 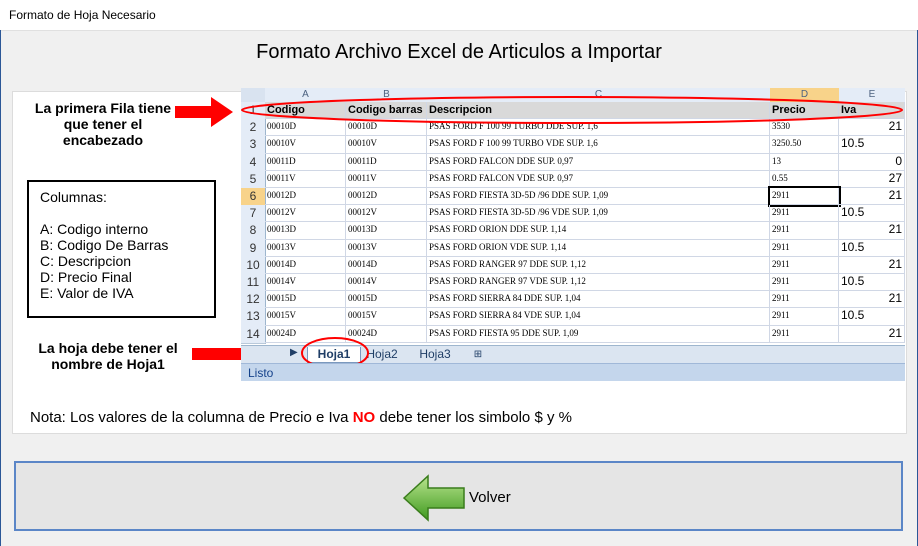 I want to click on window-title: Formato de Hoja Necesario, so click(x=82, y=15).